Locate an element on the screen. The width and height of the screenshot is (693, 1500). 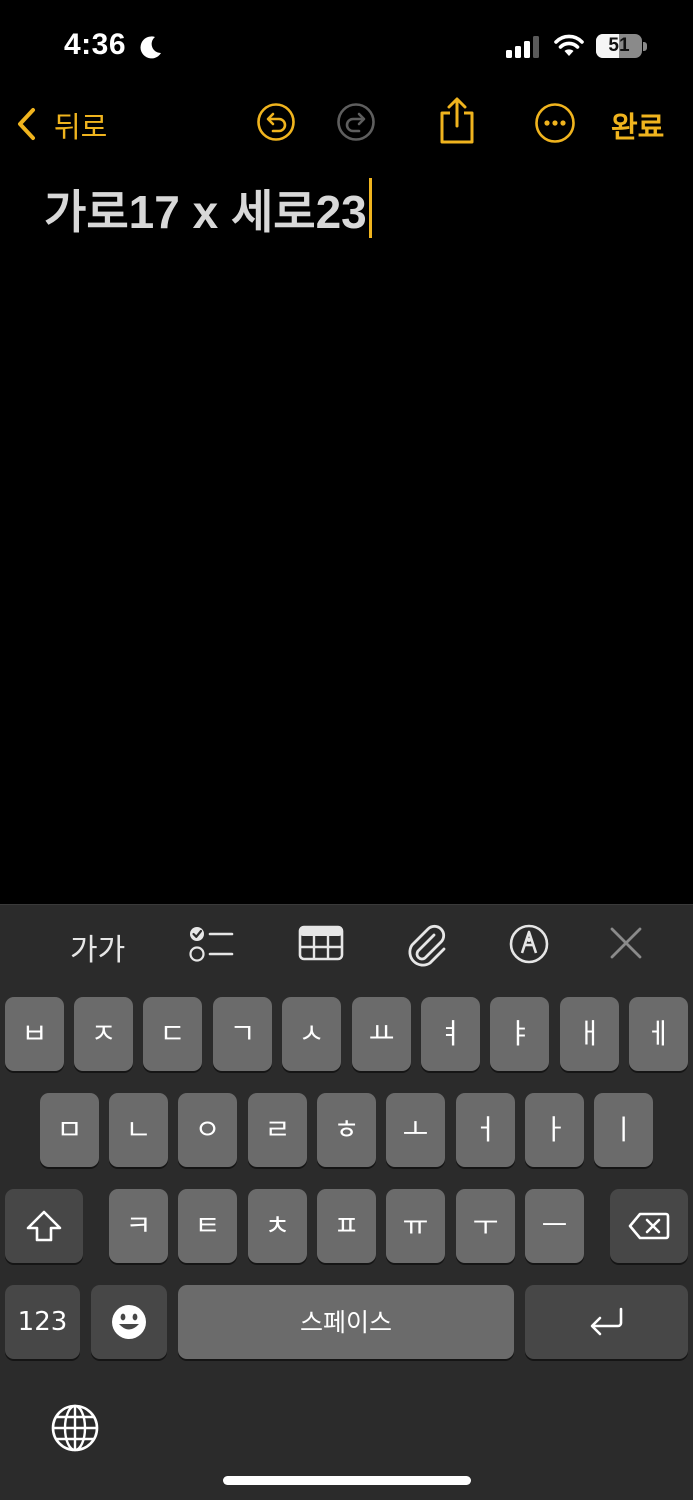
status-time: 4:36 is located at coordinates (95, 44).